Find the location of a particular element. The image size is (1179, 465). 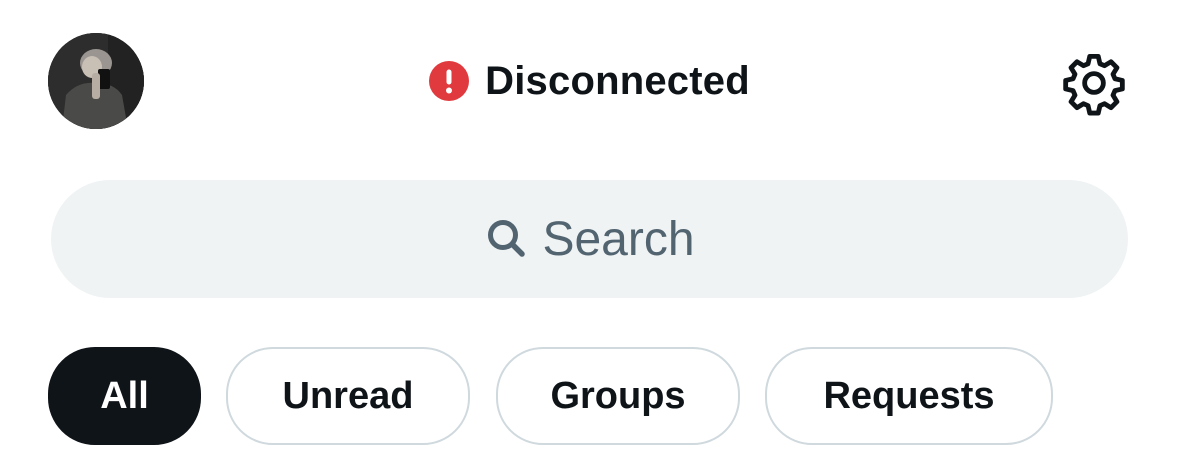

filter-chip-groups: Groups is located at coordinates (618, 396).